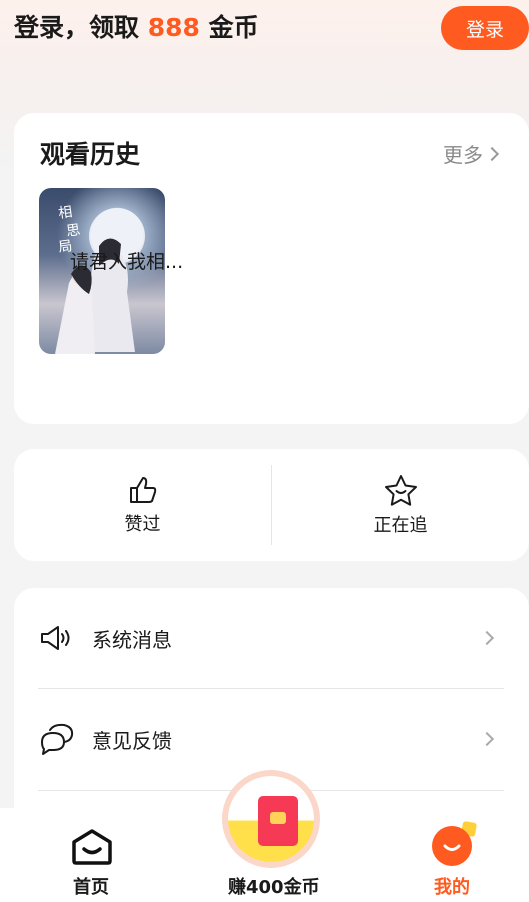 The width and height of the screenshot is (529, 902). Describe the element at coordinates (132, 740) in the screenshot. I see `menu-item-label: 意见反馈` at that location.